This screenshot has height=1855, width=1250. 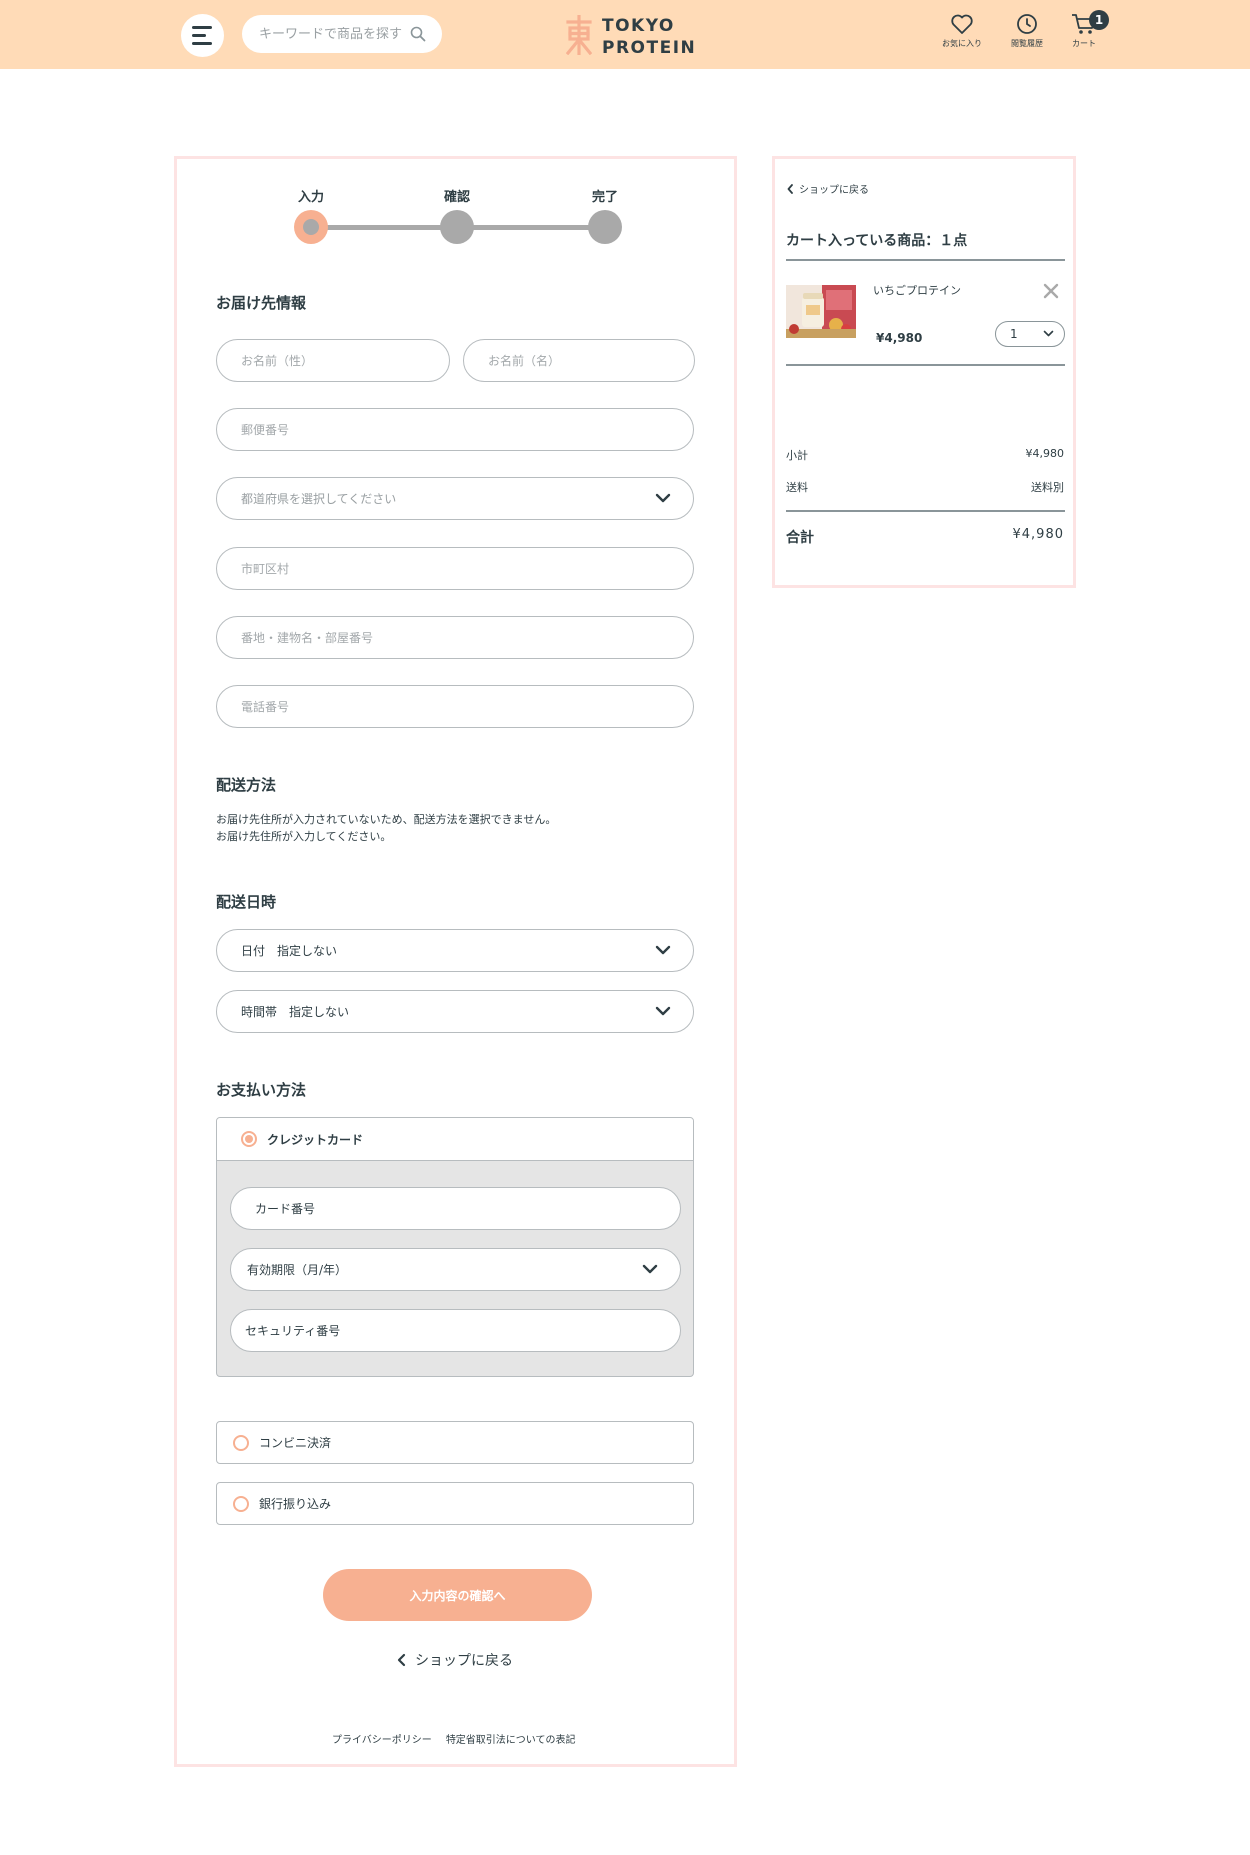 What do you see at coordinates (319, 499) in the screenshot?
I see `prefecture-select-value: 都道府県を選択してください` at bounding box center [319, 499].